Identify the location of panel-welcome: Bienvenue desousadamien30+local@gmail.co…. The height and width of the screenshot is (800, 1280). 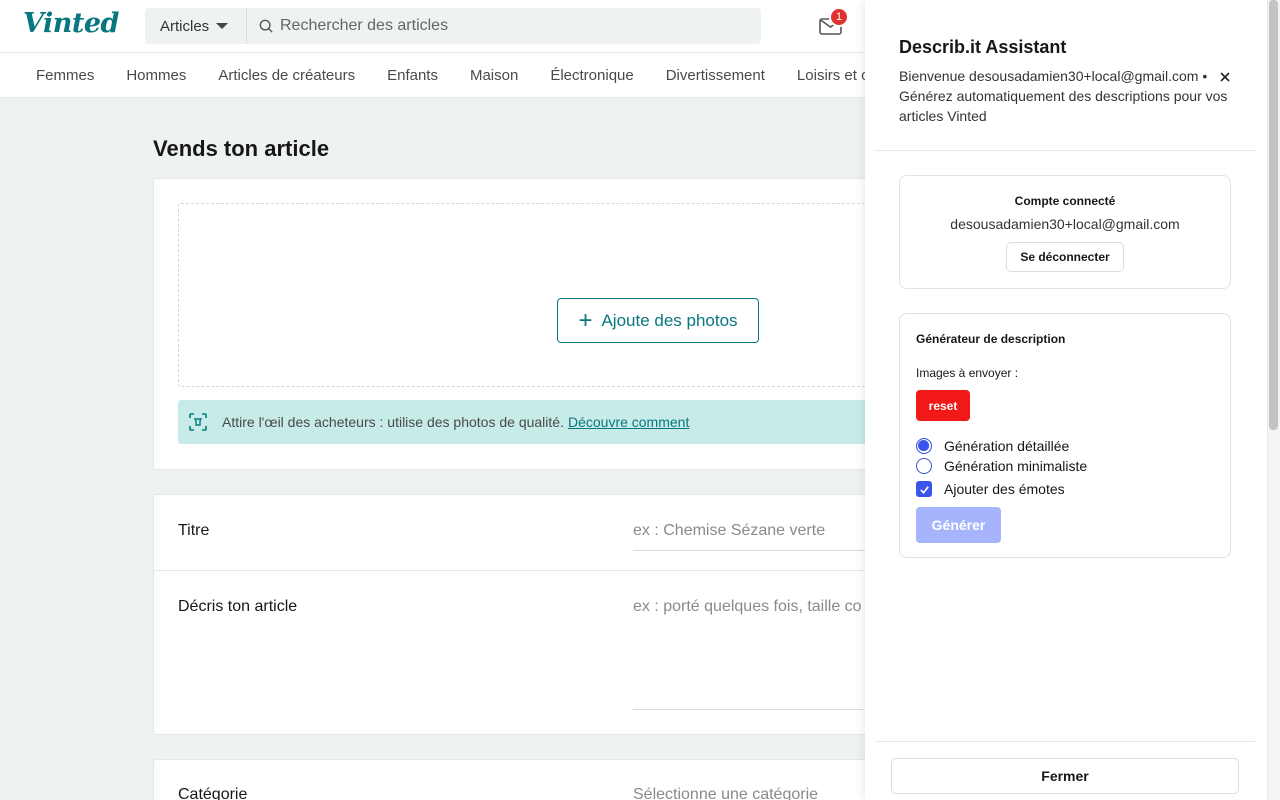
(1063, 96).